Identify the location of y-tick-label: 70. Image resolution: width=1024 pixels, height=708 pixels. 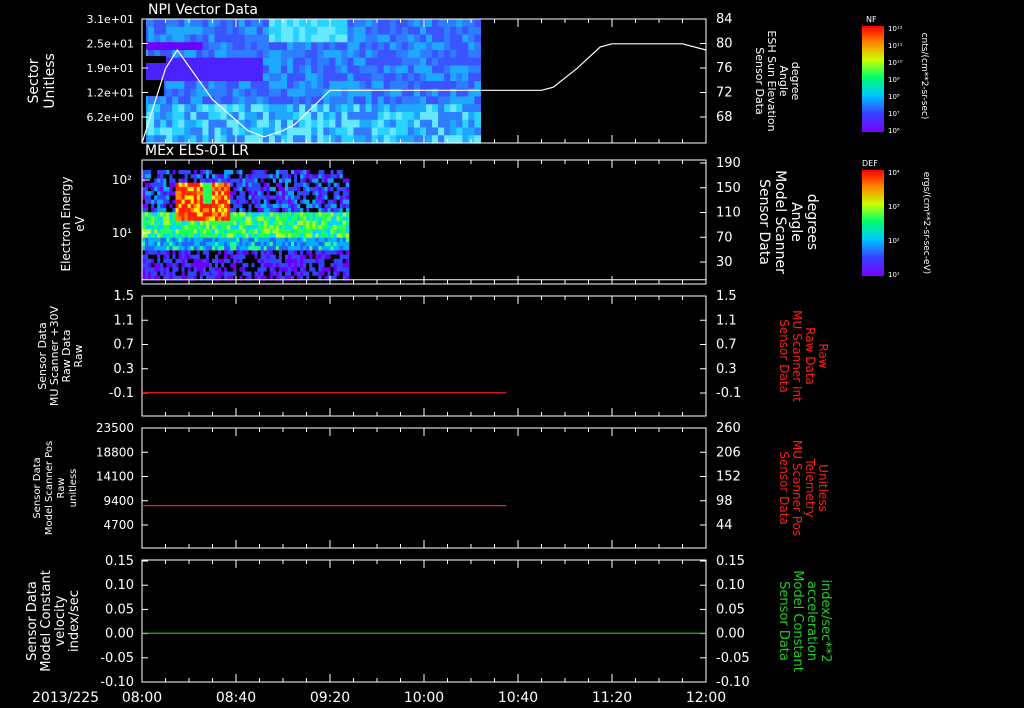
(724, 237).